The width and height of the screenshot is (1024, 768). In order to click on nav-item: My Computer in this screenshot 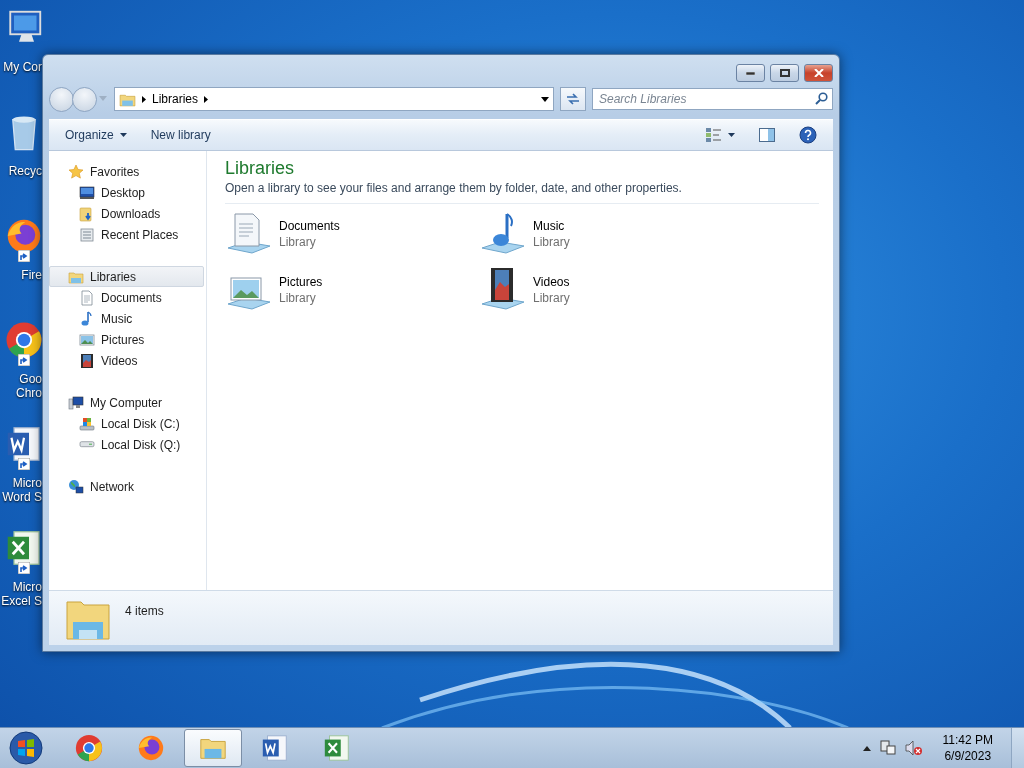, I will do `click(126, 402)`.